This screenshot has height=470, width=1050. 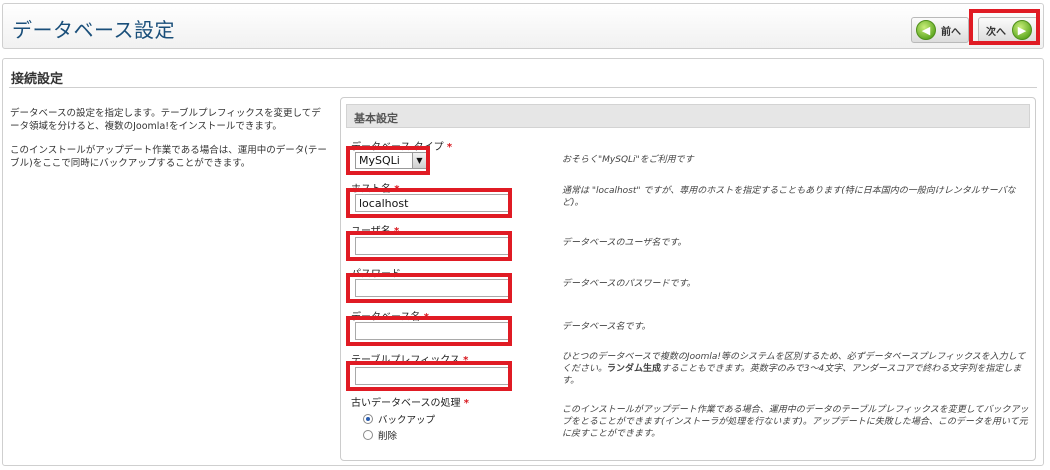 What do you see at coordinates (996, 32) in the screenshot?
I see `next-button-label: 次へ` at bounding box center [996, 32].